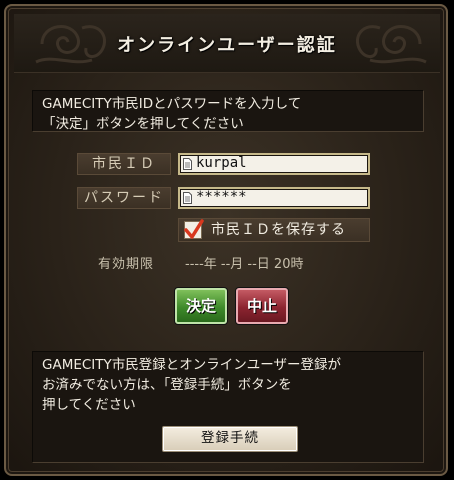 This screenshot has width=454, height=480. What do you see at coordinates (124, 164) in the screenshot?
I see `citizen-id-label: 市民ＩＤ` at bounding box center [124, 164].